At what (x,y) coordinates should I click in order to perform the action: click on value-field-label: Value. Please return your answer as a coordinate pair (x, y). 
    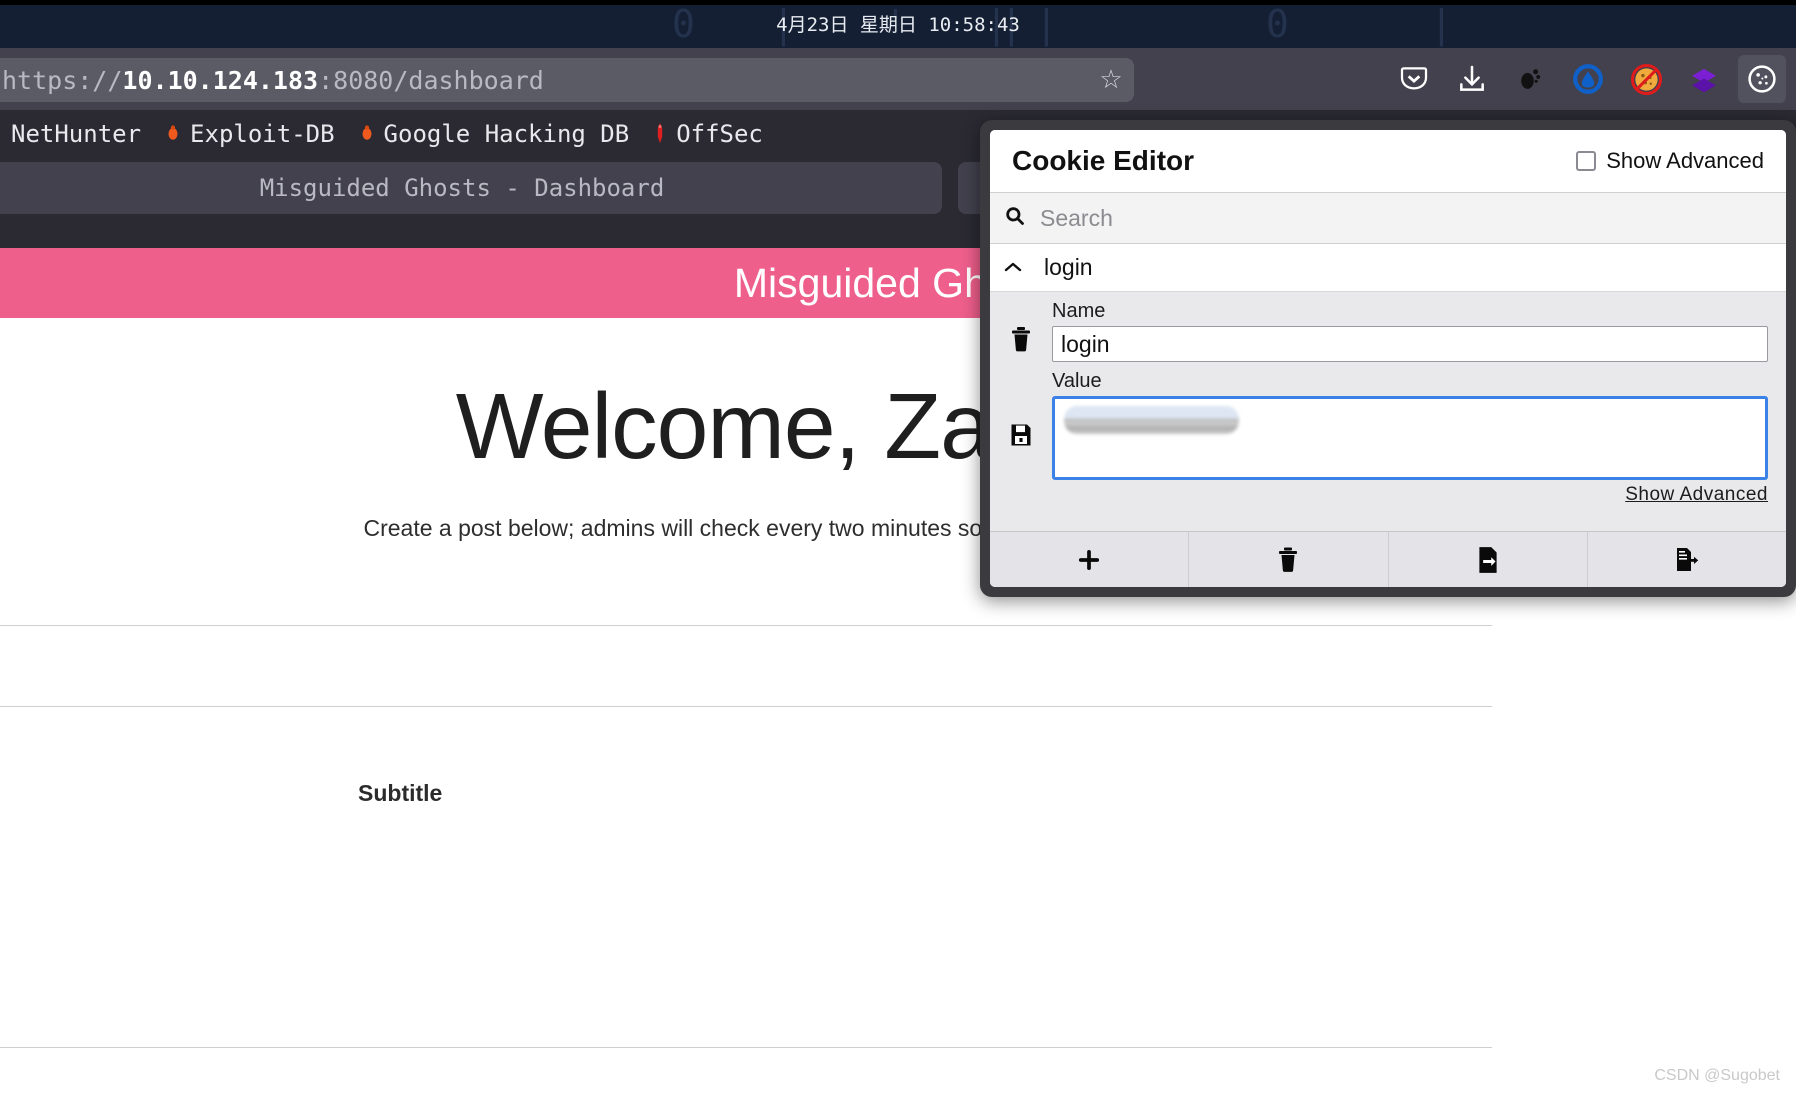
    Looking at the image, I should click on (1077, 381).